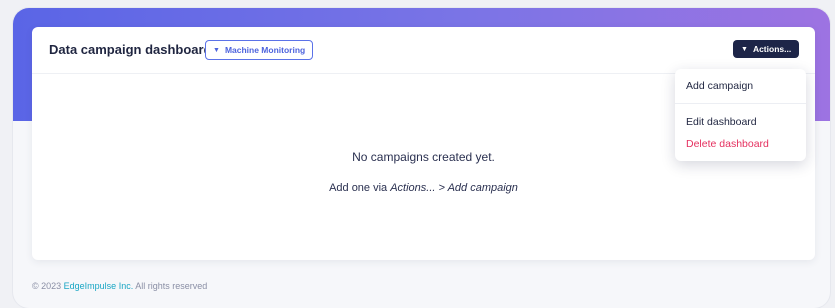 The width and height of the screenshot is (835, 308). Describe the element at coordinates (99, 286) in the screenshot. I see `footer-company-link: EdgeImpulse Inc.` at that location.